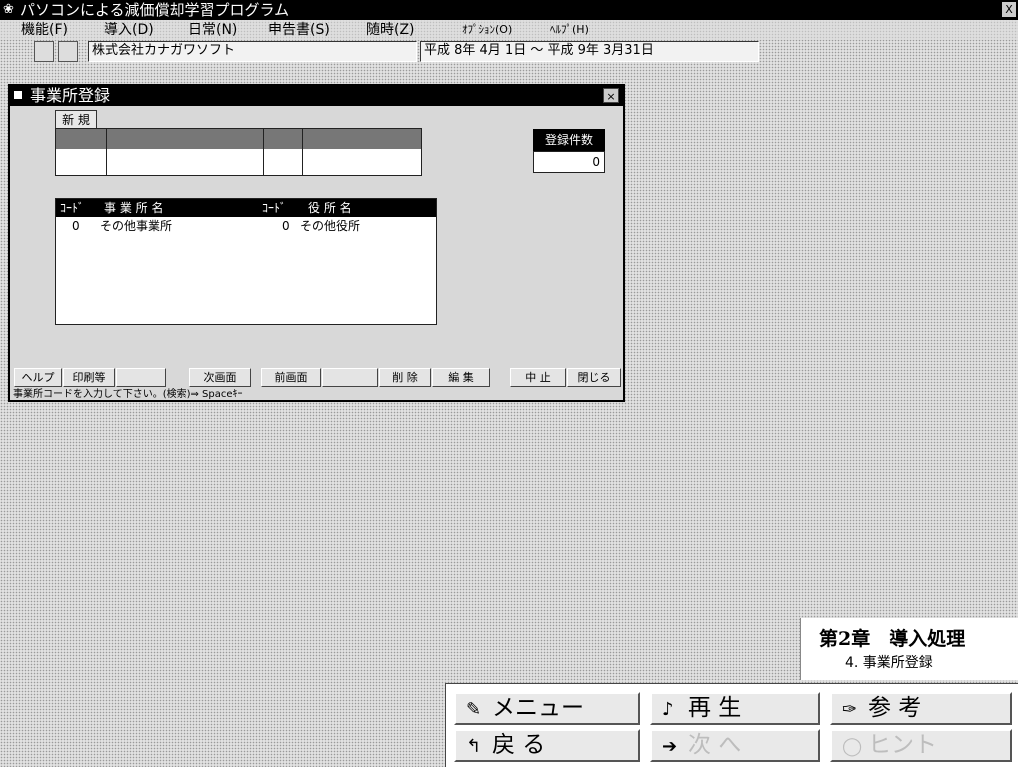 Image resolution: width=1018 pixels, height=767 pixels. I want to click on cancel-button: 中 止, so click(538, 377).